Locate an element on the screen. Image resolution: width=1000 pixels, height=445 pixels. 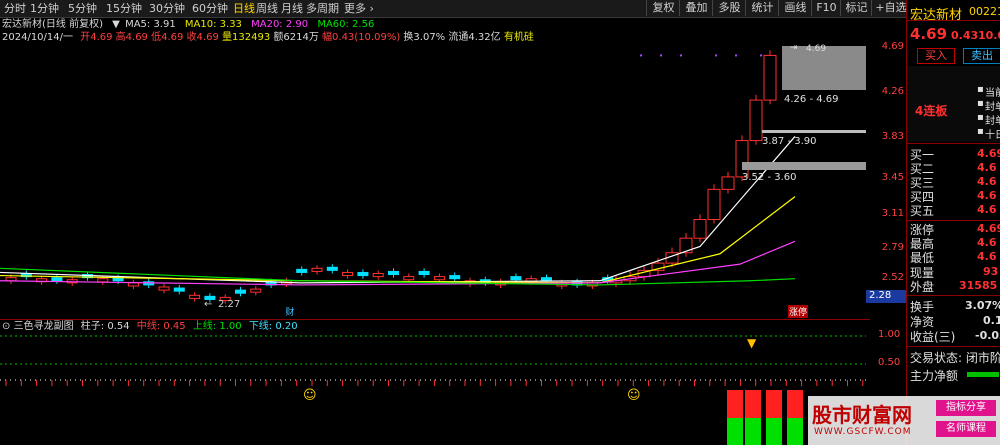
ma10-value: MA10: 3.33 is located at coordinates (213, 24).